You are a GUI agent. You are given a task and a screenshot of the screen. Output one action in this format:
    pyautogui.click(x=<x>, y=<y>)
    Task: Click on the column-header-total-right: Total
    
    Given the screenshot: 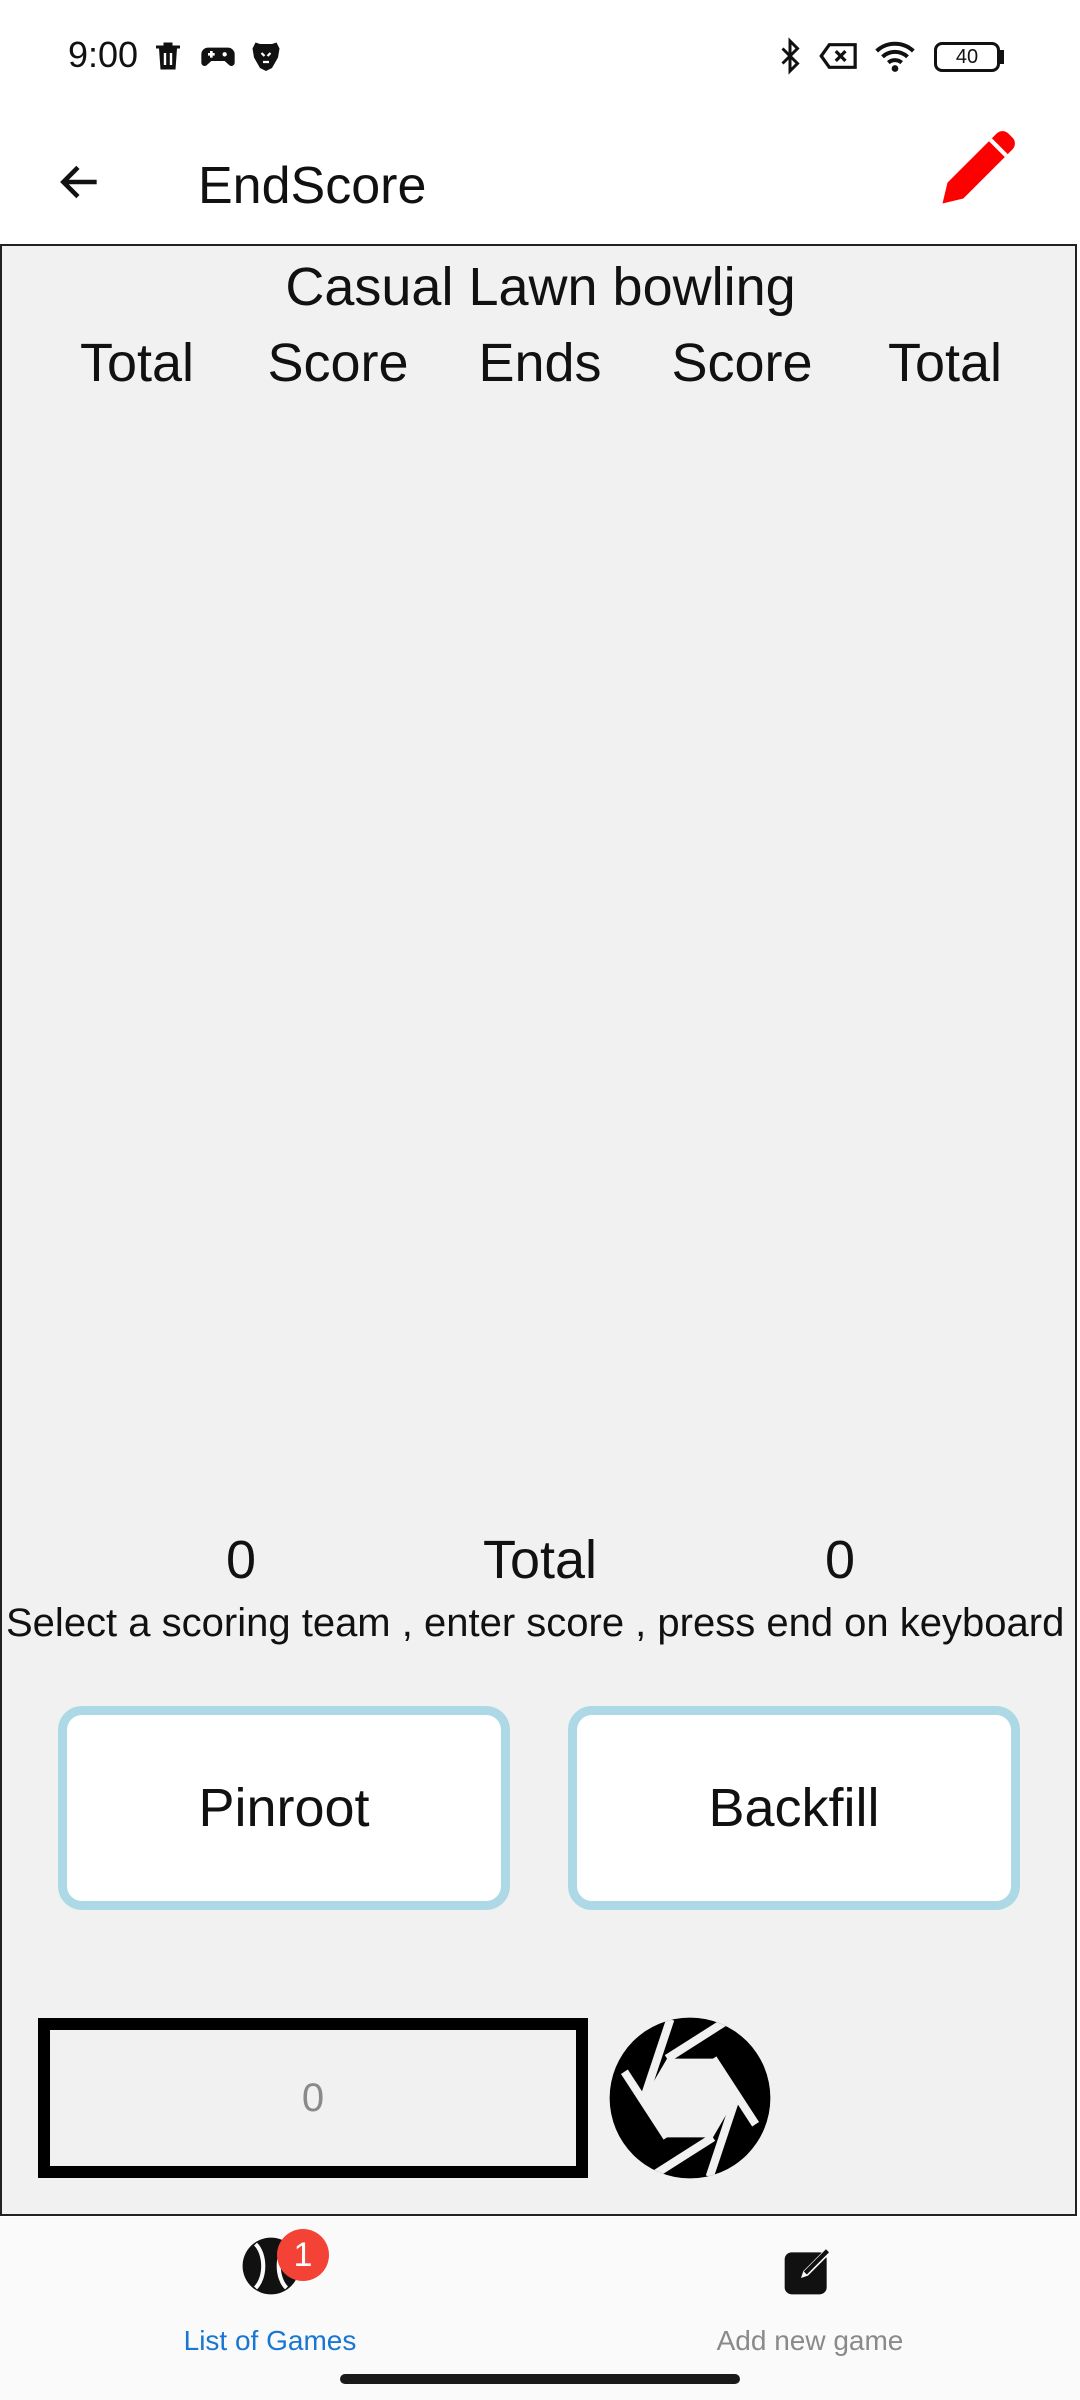 What is the action you would take?
    pyautogui.click(x=945, y=363)
    